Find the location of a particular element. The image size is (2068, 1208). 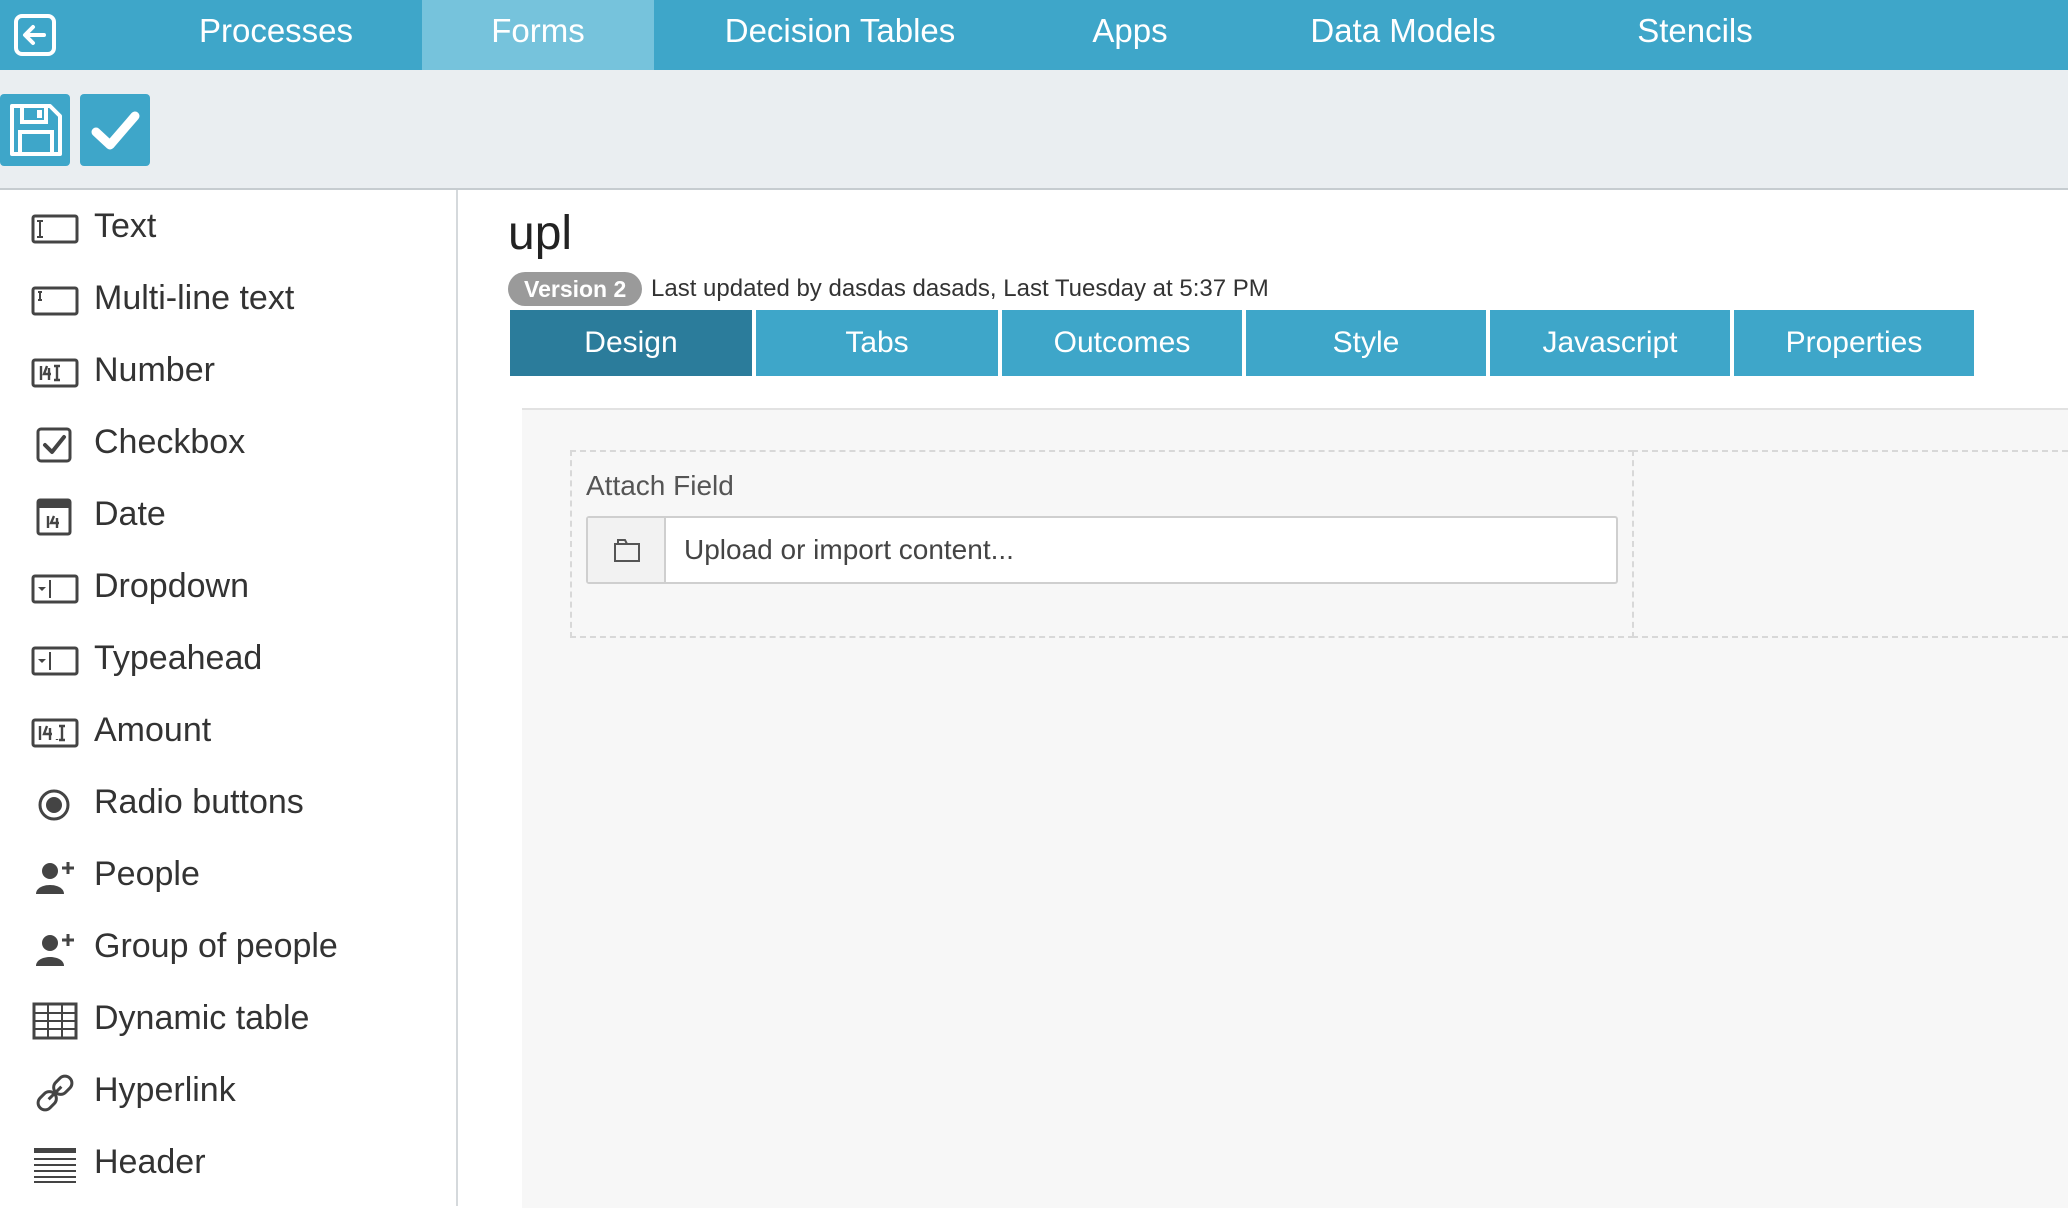

version-badge: Version 2 is located at coordinates (575, 289).